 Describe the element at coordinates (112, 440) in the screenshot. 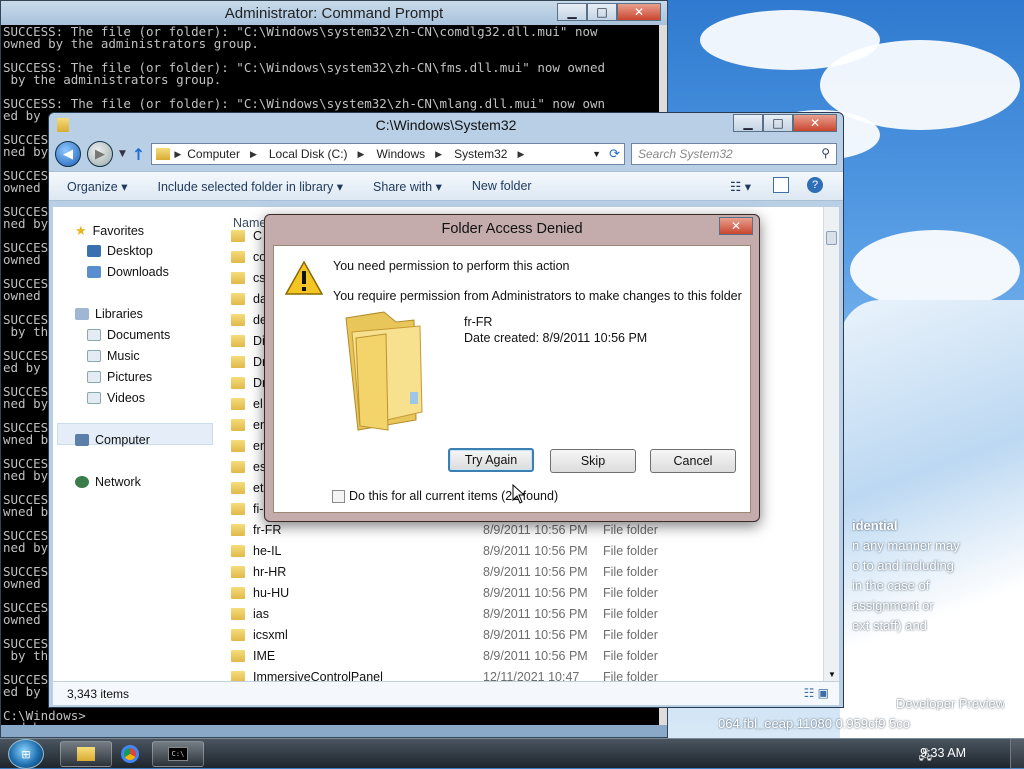

I see `nav-computer: Computer` at that location.